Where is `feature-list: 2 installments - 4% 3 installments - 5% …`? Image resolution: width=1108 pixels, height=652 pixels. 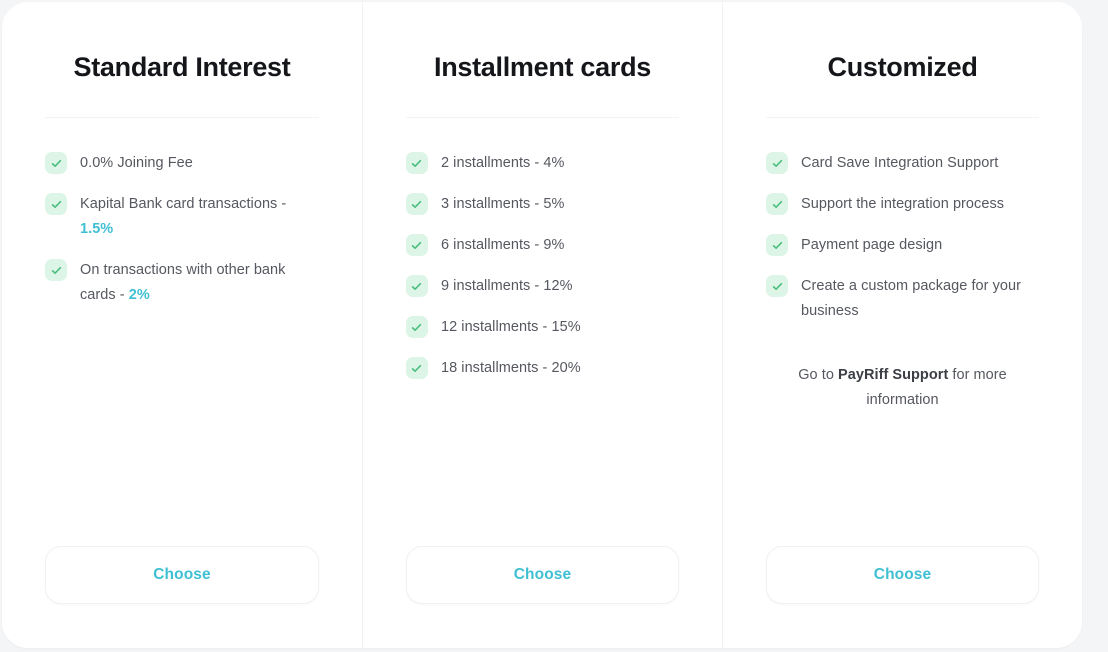 feature-list: 2 installments - 4% 3 installments - 5% … is located at coordinates (542, 253).